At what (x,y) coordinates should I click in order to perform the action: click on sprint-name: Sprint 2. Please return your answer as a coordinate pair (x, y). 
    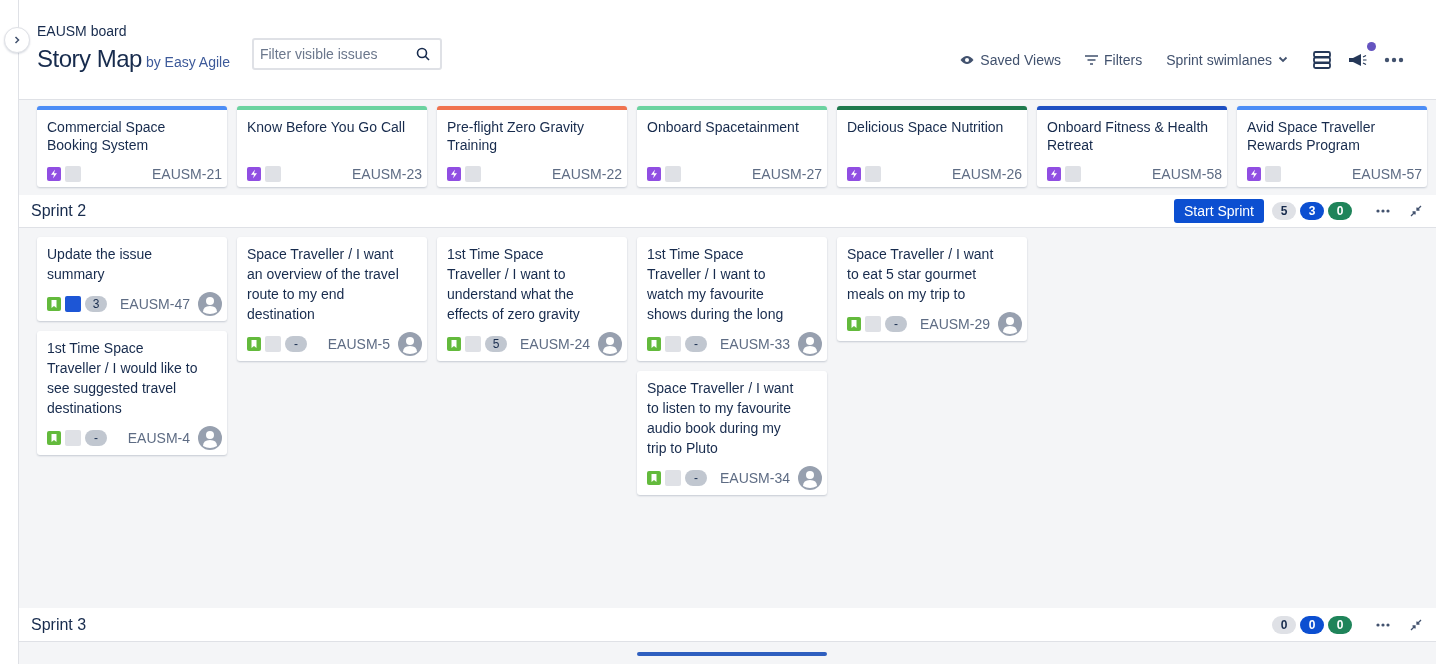
    Looking at the image, I should click on (59, 211).